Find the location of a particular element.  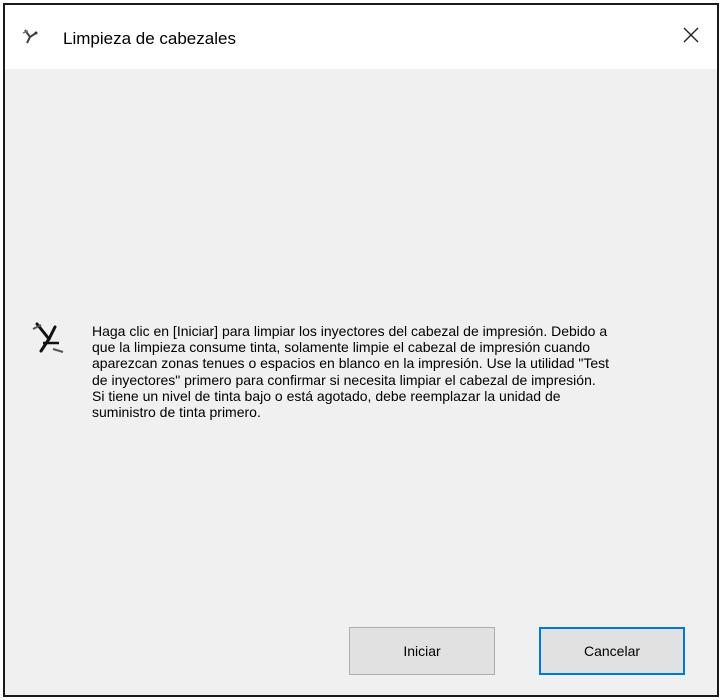

window-title: Limpieza de cabezales is located at coordinates (149, 38).